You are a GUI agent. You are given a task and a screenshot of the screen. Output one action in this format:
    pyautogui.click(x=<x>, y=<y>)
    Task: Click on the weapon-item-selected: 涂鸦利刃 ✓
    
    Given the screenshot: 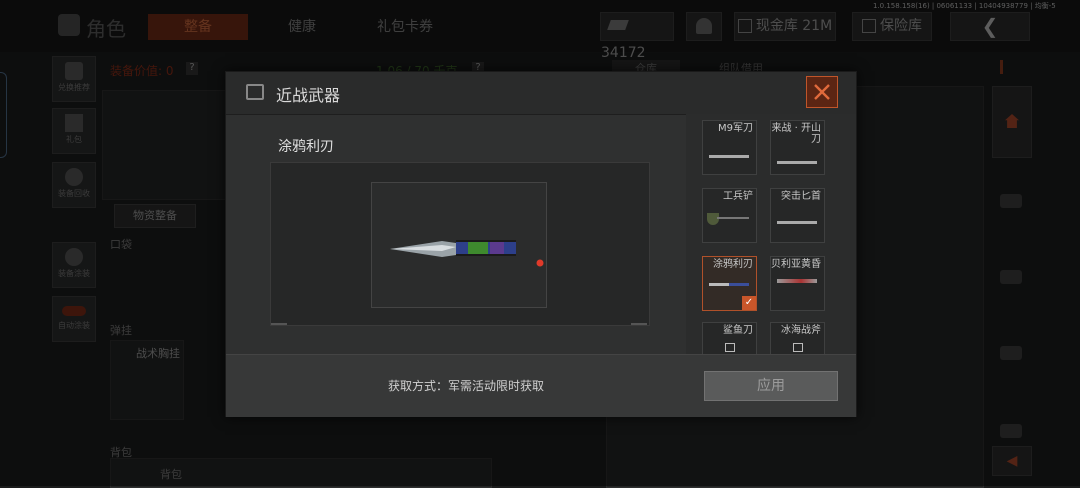 What is the action you would take?
    pyautogui.click(x=729, y=283)
    